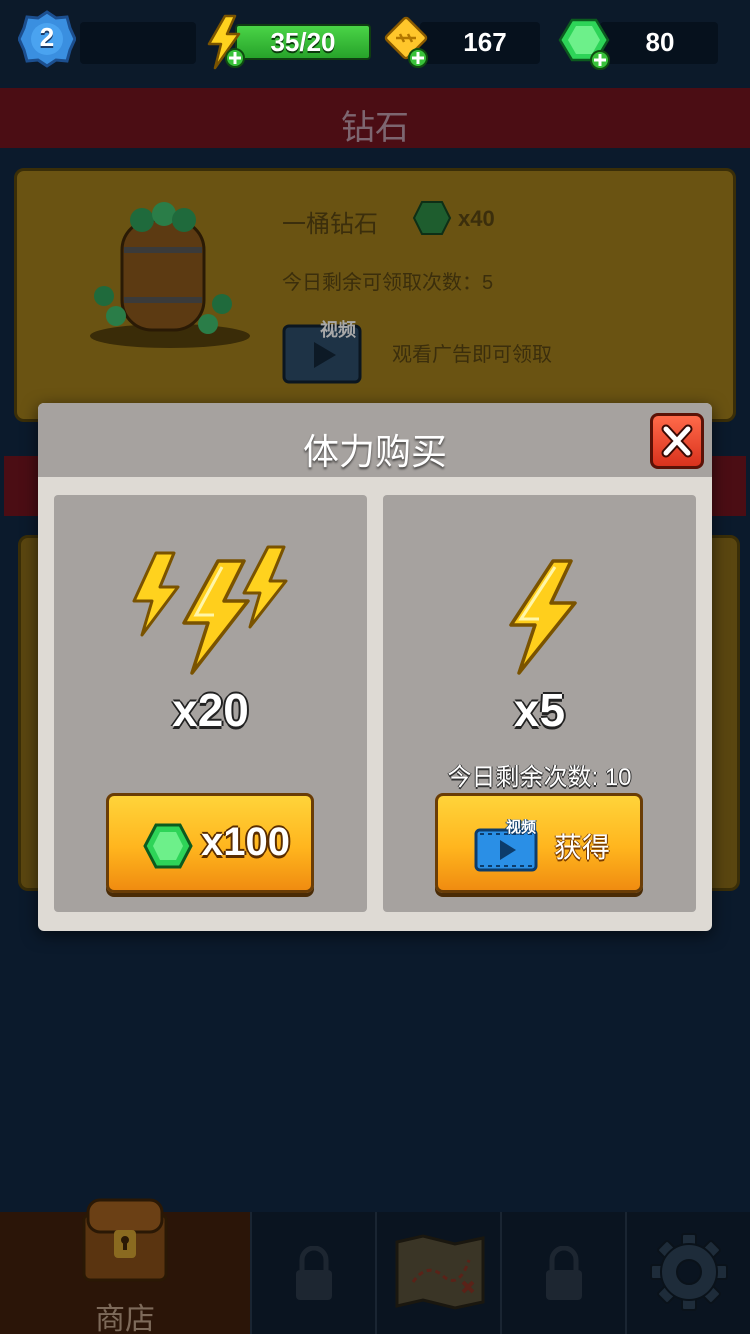 Image resolution: width=750 pixels, height=1334 pixels. I want to click on nav-tab-settings, so click(687, 1273).